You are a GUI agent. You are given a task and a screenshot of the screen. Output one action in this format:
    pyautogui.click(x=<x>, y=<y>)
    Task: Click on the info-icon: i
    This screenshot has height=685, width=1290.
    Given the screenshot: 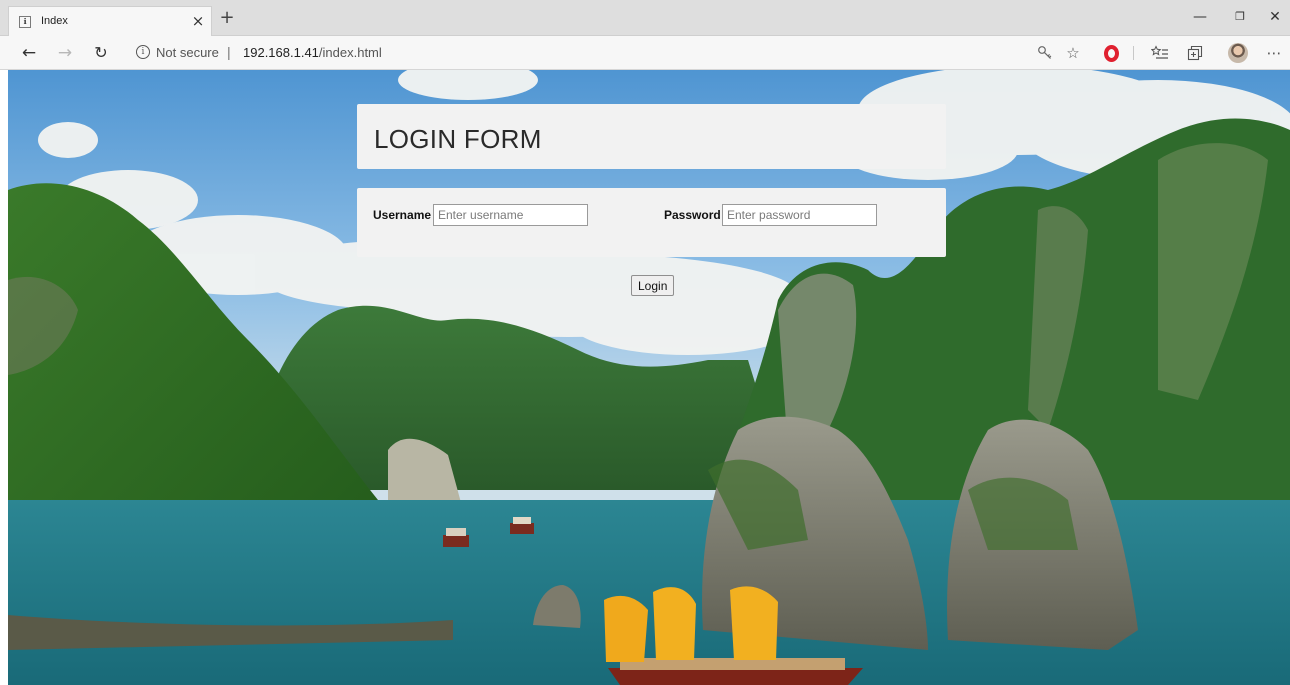 What is the action you would take?
    pyautogui.click(x=143, y=52)
    